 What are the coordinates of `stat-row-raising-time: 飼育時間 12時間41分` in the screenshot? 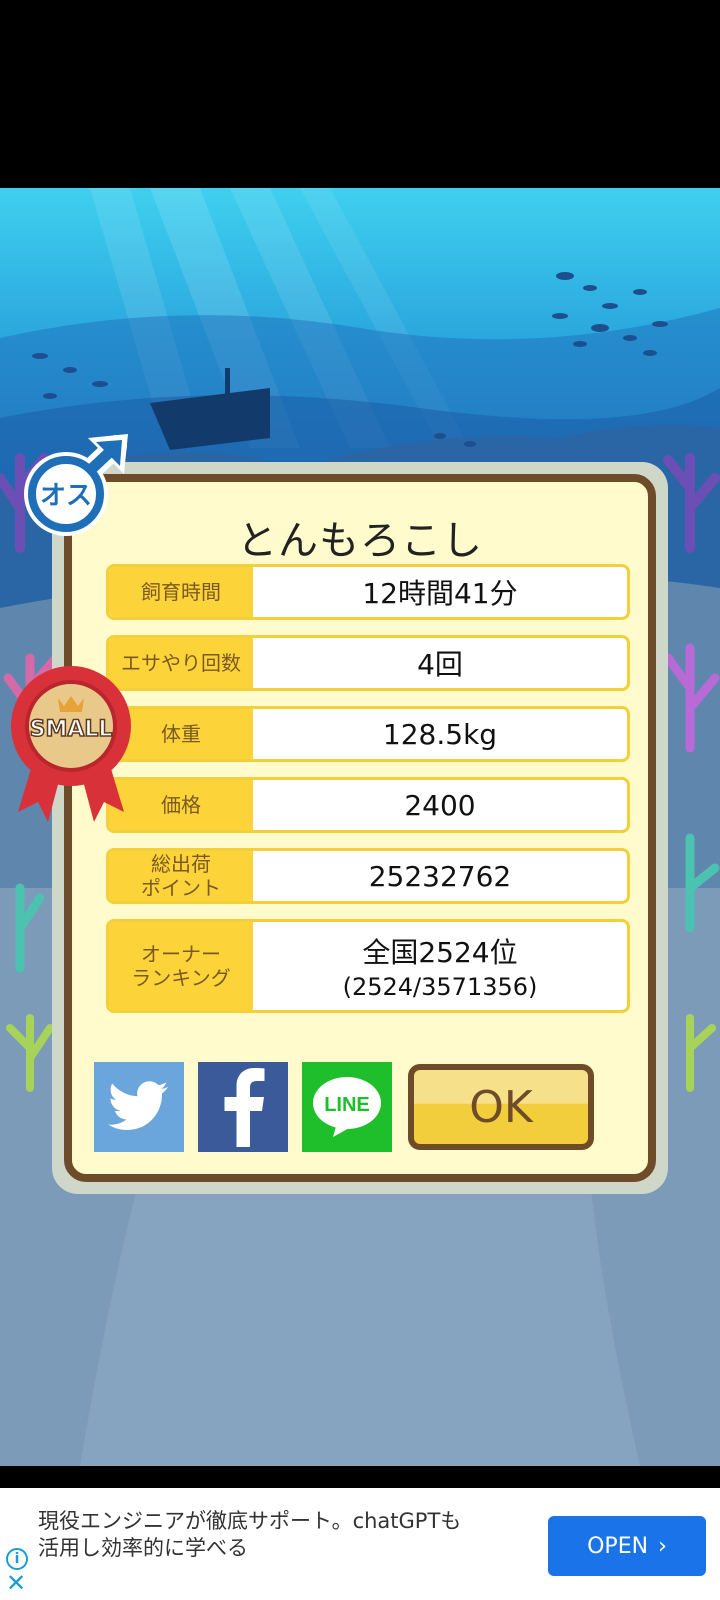 It's located at (368, 592).